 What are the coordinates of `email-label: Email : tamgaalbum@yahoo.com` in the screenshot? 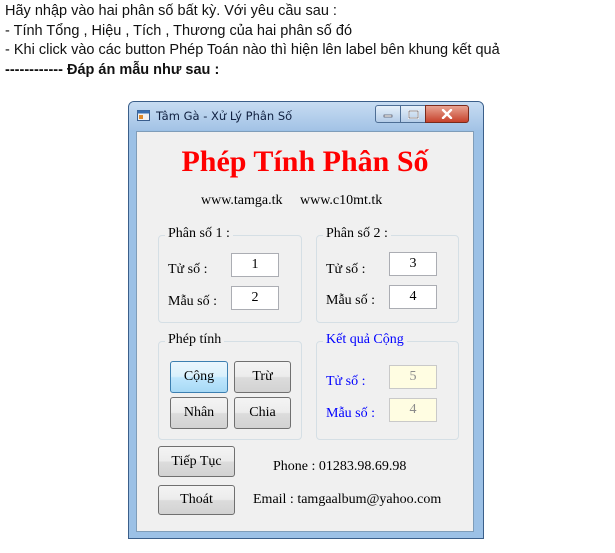 It's located at (347, 499).